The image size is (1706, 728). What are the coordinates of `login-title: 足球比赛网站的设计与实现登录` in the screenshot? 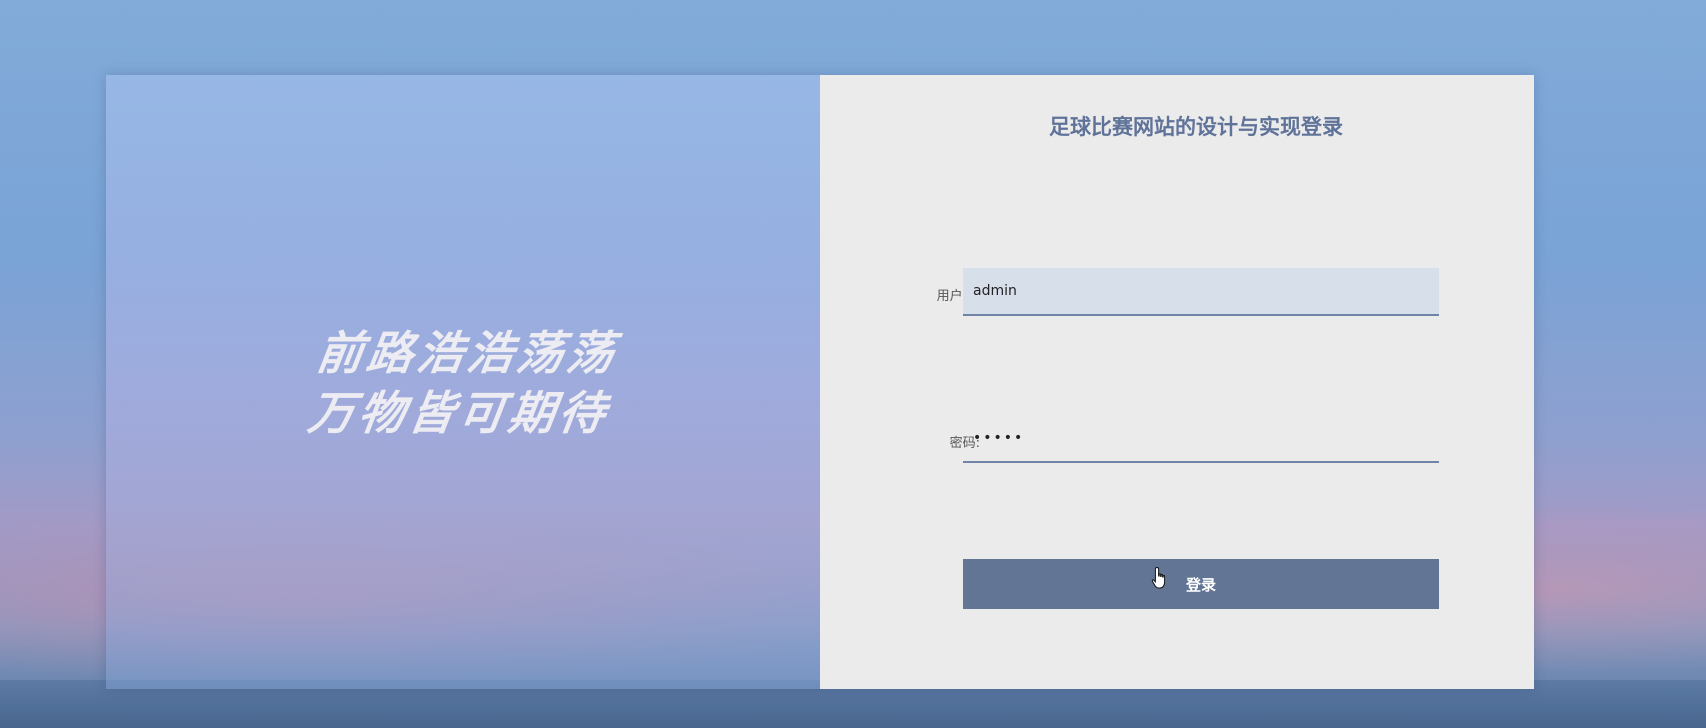 It's located at (1196, 127).